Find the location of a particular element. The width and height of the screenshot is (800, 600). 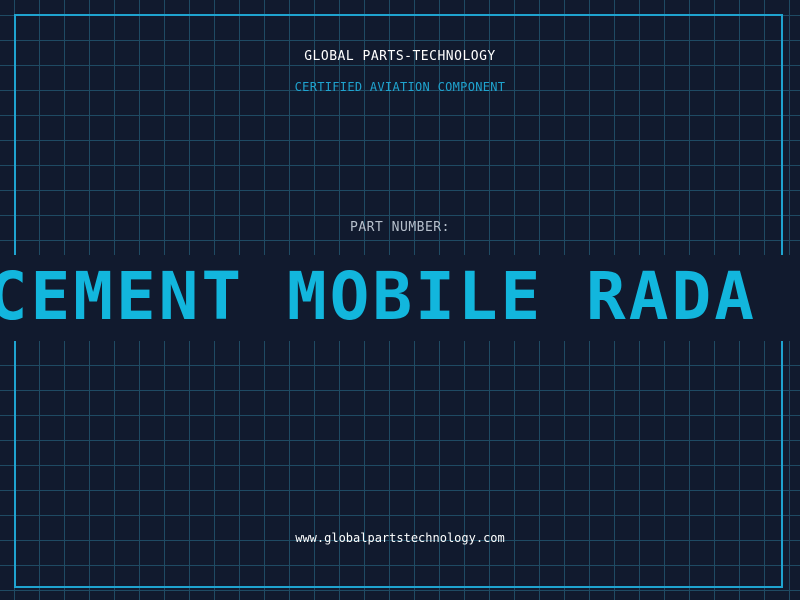

part-number-value: RCEMENT MOBILE RADA is located at coordinates (378, 296).